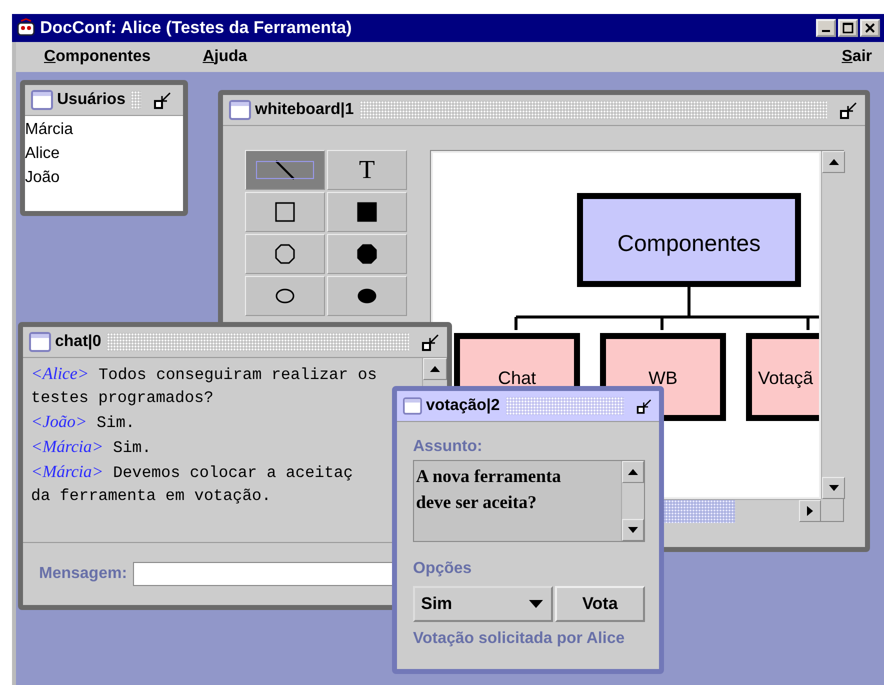 The width and height of the screenshot is (884, 685). I want to click on minimize-button, so click(826, 28).